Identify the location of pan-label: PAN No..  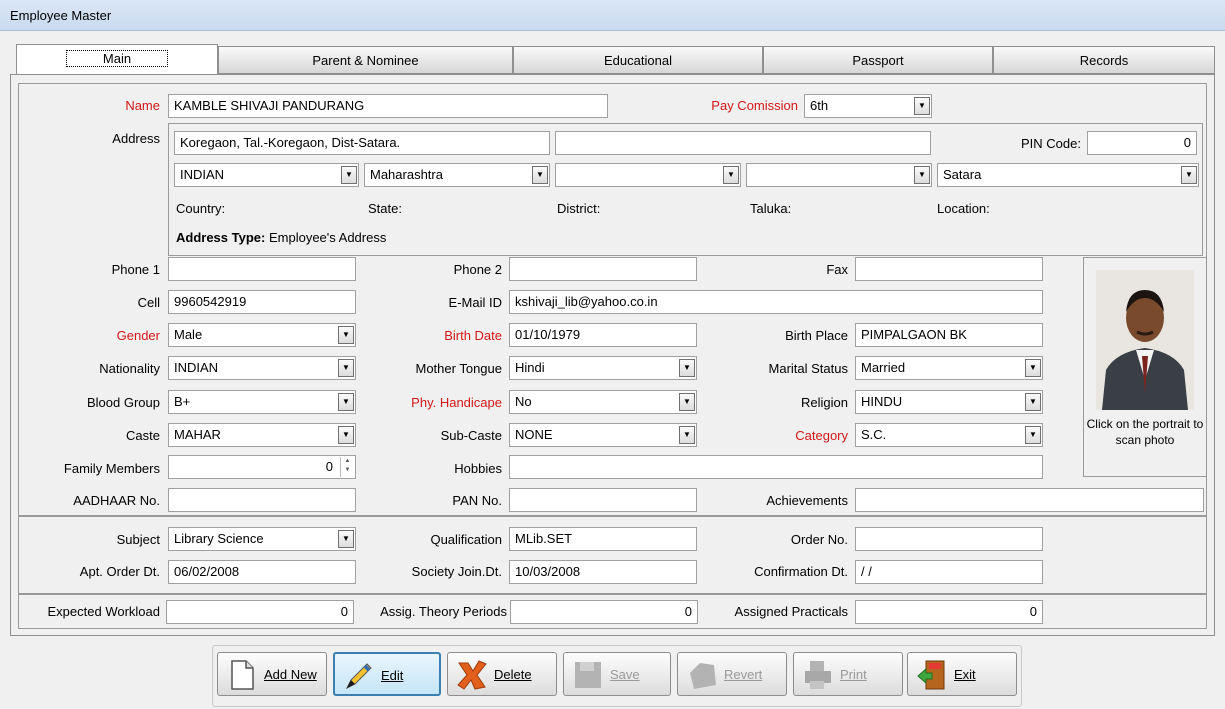
(477, 500).